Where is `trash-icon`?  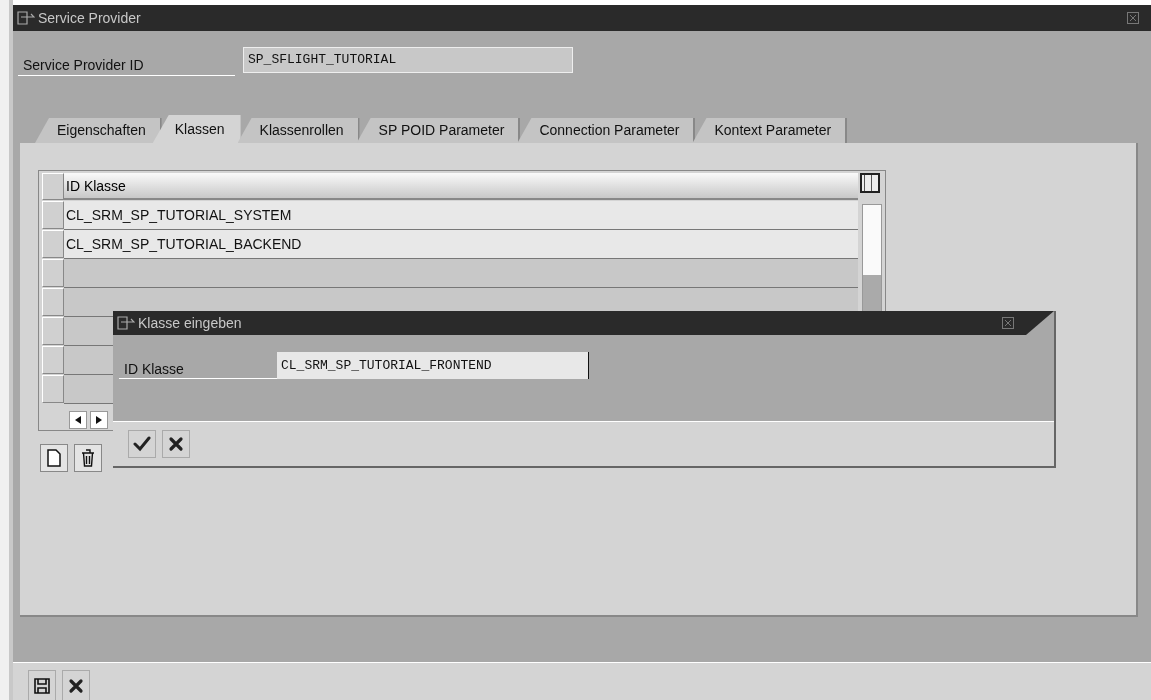
trash-icon is located at coordinates (88, 458).